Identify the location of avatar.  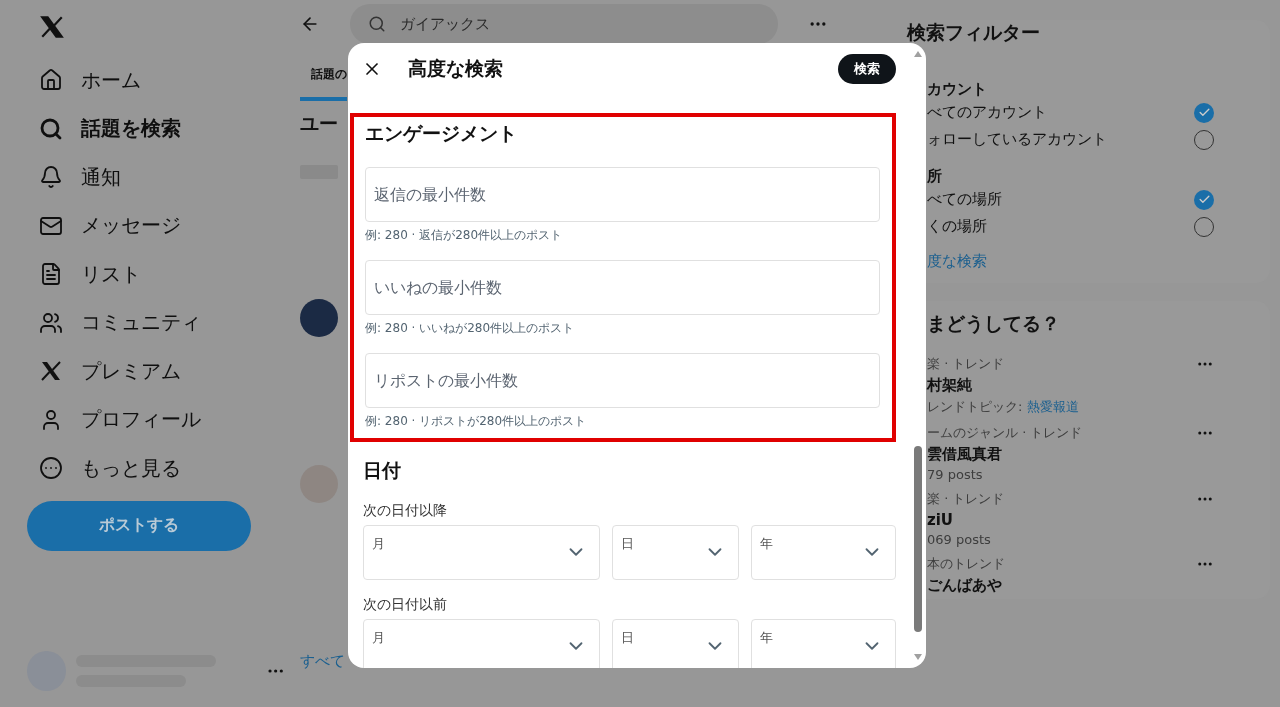
(319, 318).